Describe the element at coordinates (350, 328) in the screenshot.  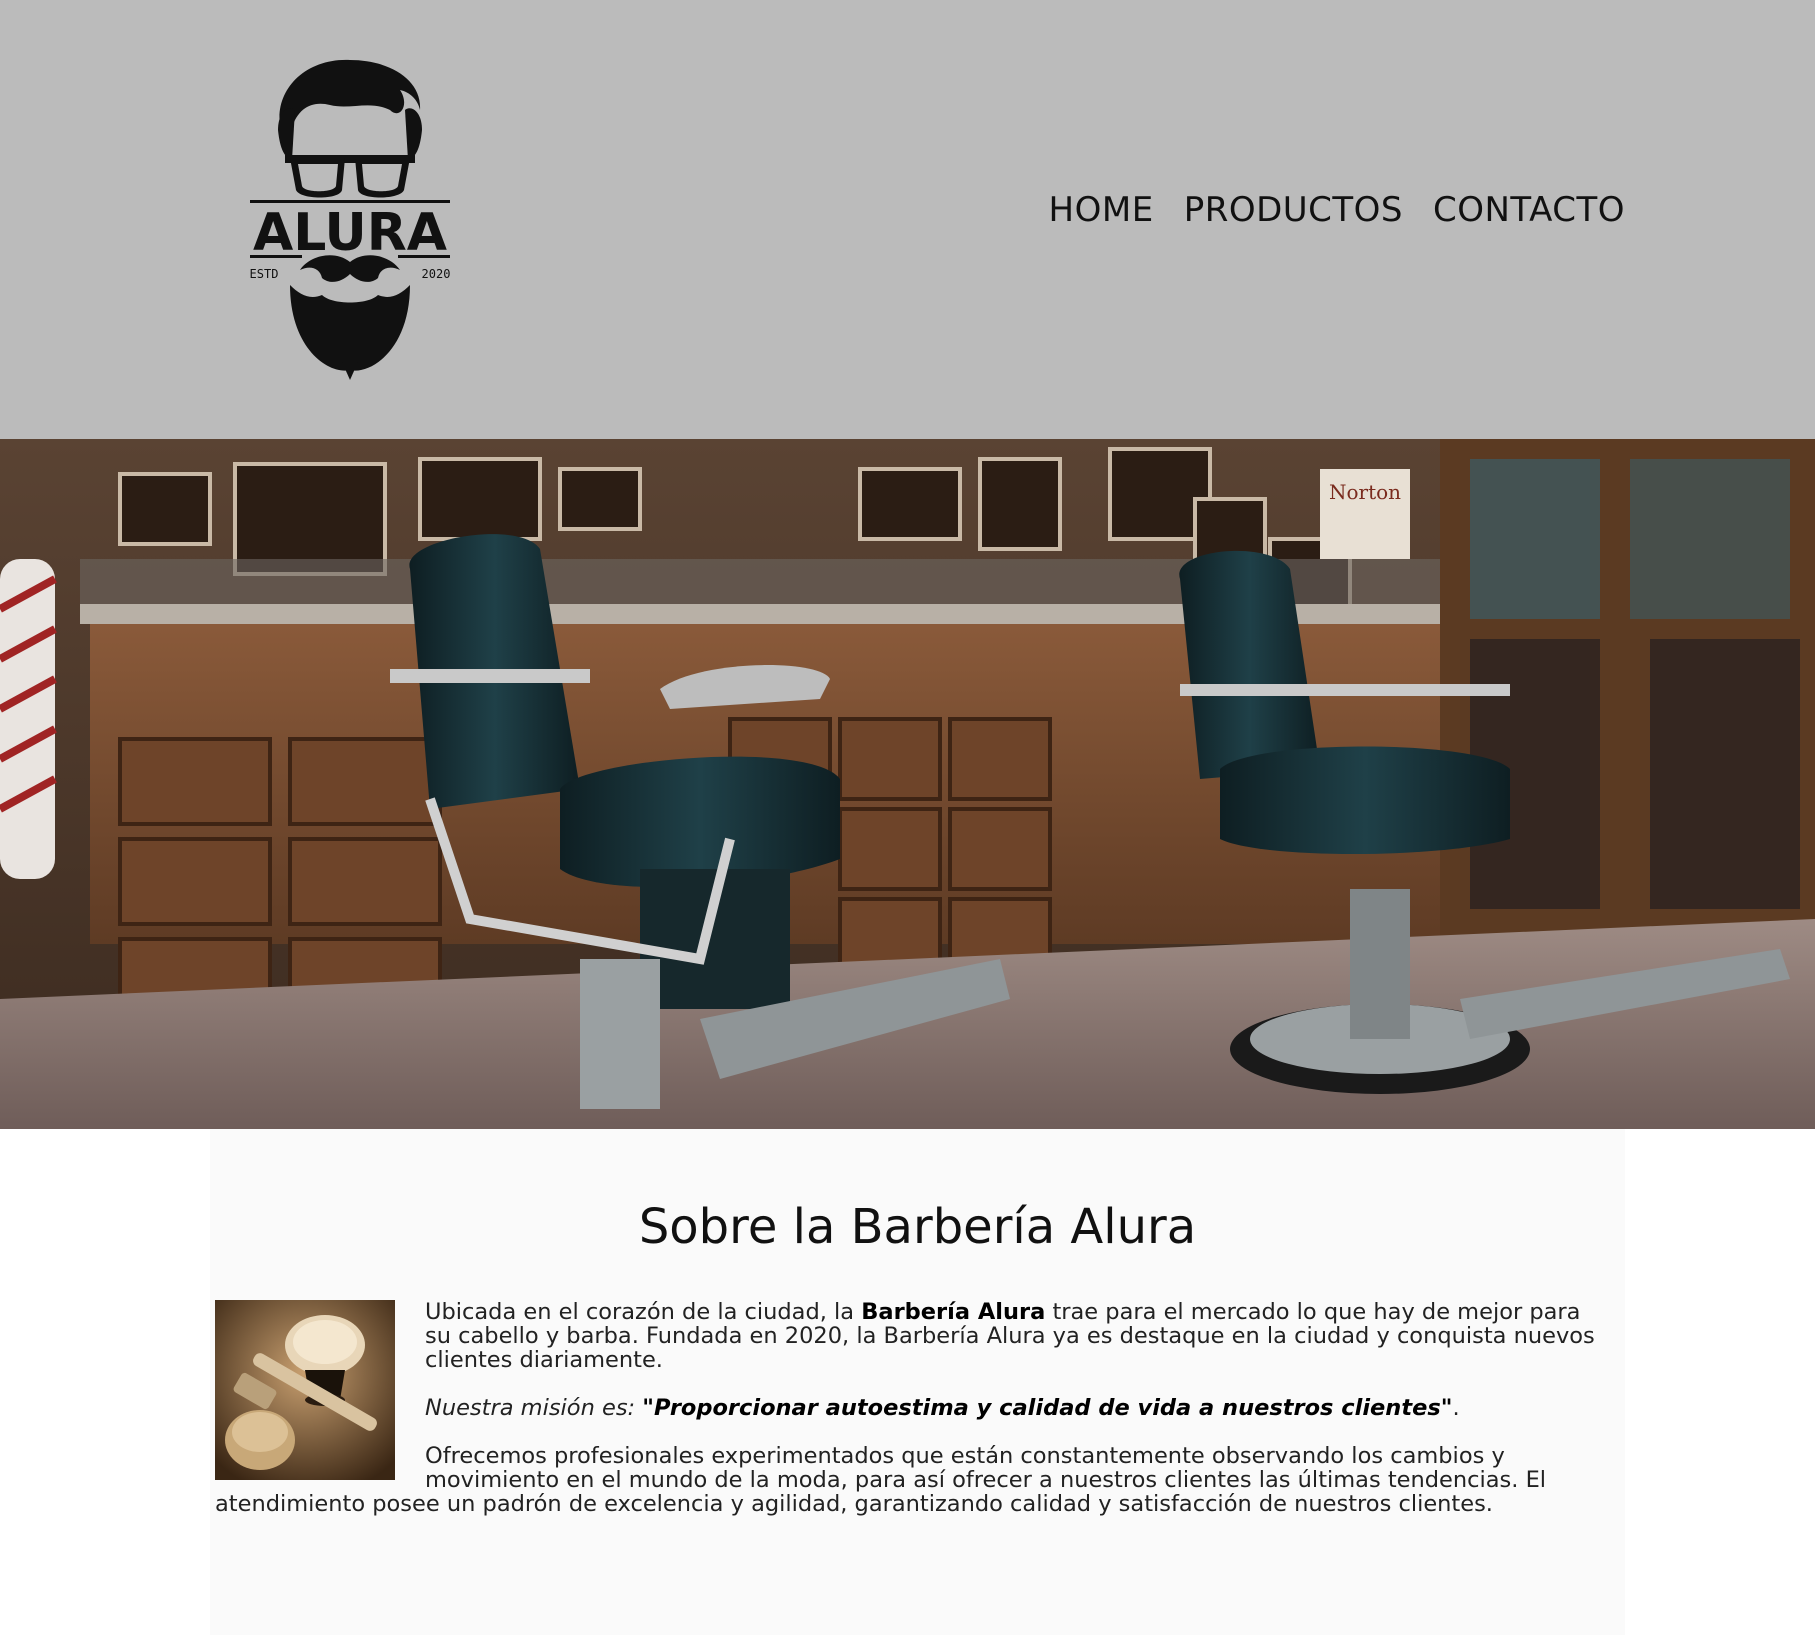
I see `logo-beard` at that location.